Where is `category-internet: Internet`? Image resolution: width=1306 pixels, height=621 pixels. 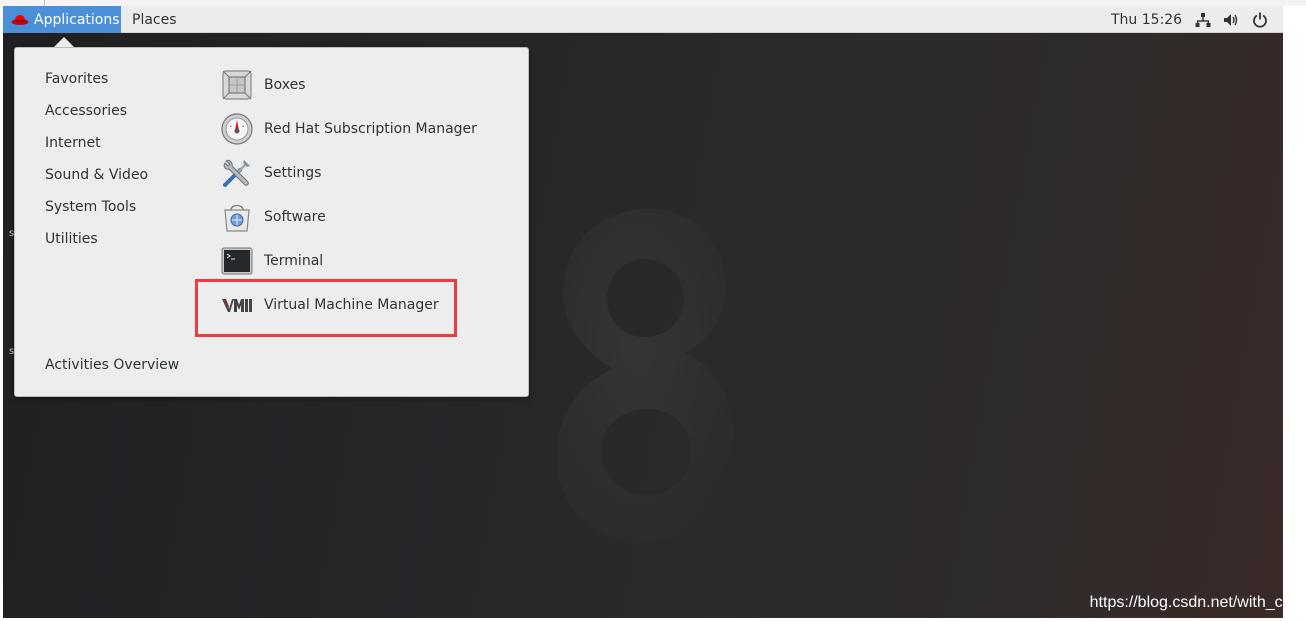 category-internet: Internet is located at coordinates (73, 143).